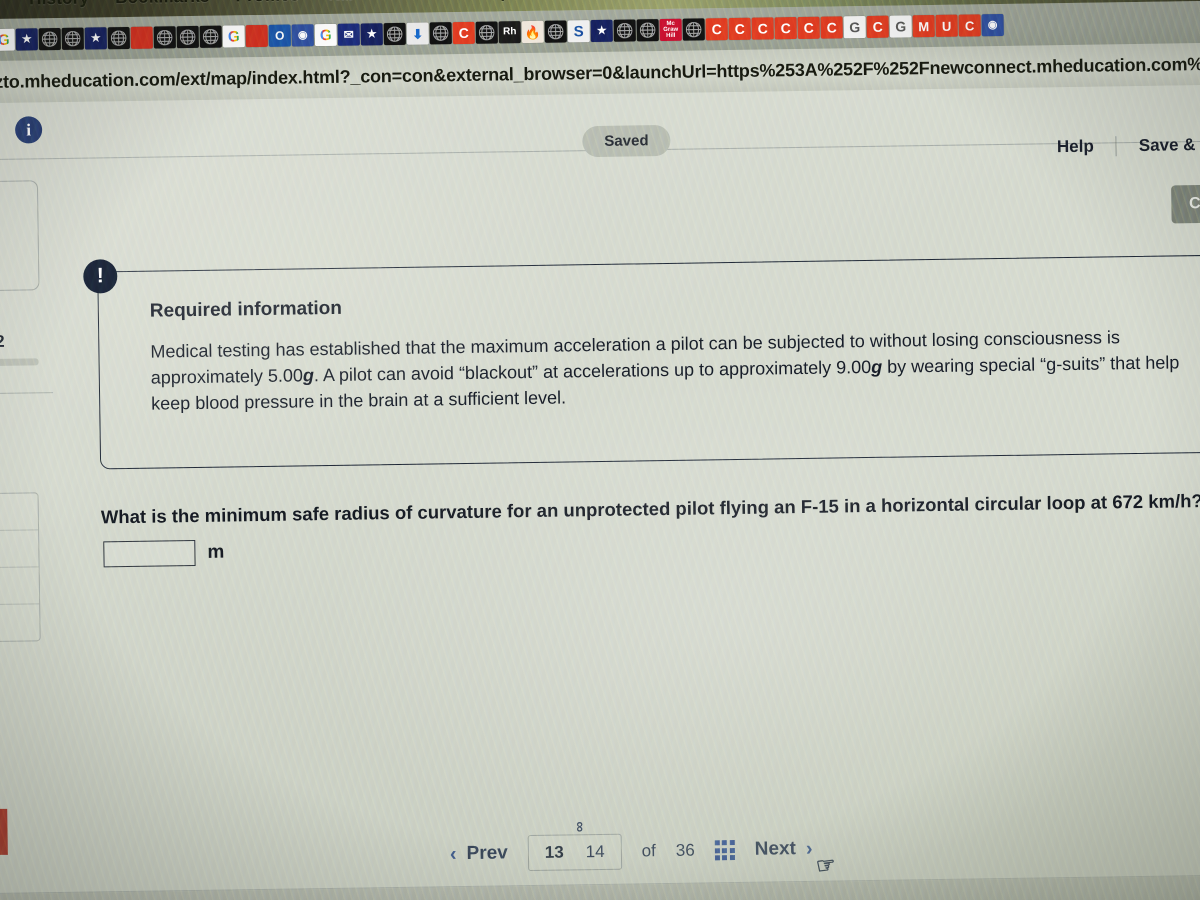  I want to click on bookmark-rh, so click(509, 32).